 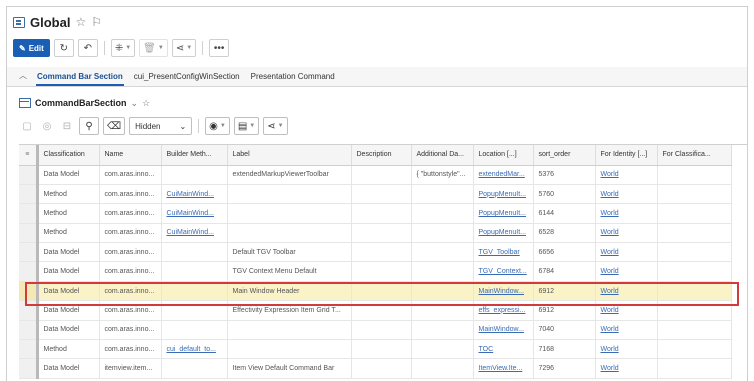 What do you see at coordinates (27, 126) in the screenshot?
I see `new-item-icon: ▢` at bounding box center [27, 126].